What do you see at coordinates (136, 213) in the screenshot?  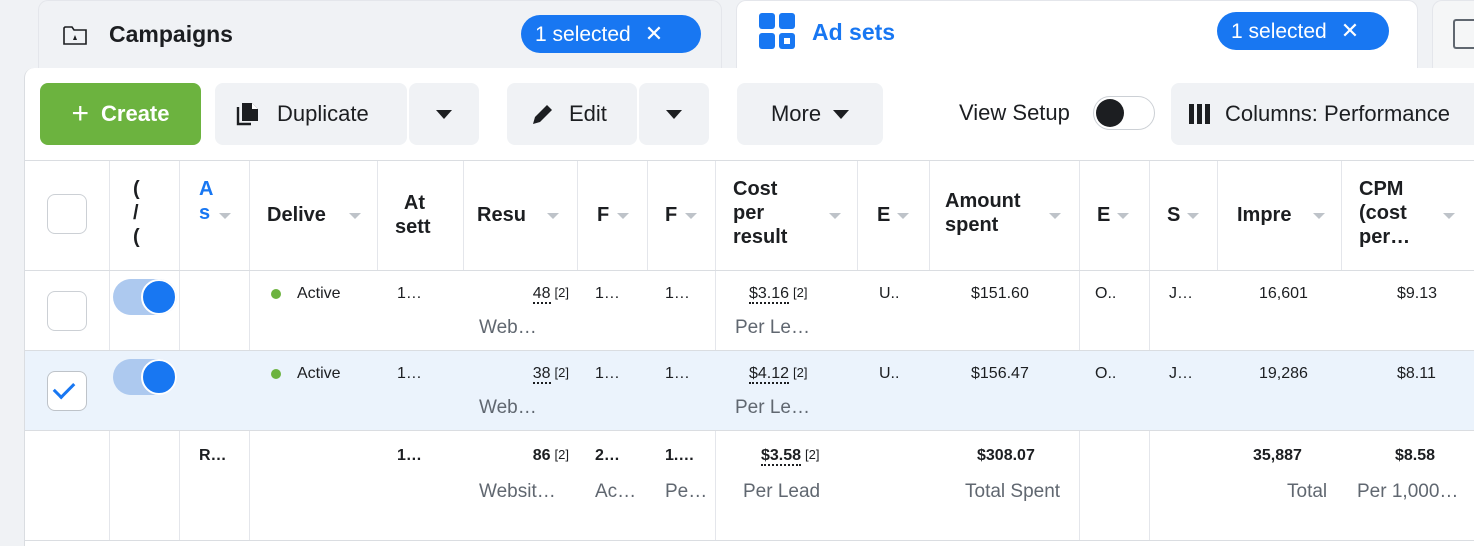 I see `header-off-on: (/(` at bounding box center [136, 213].